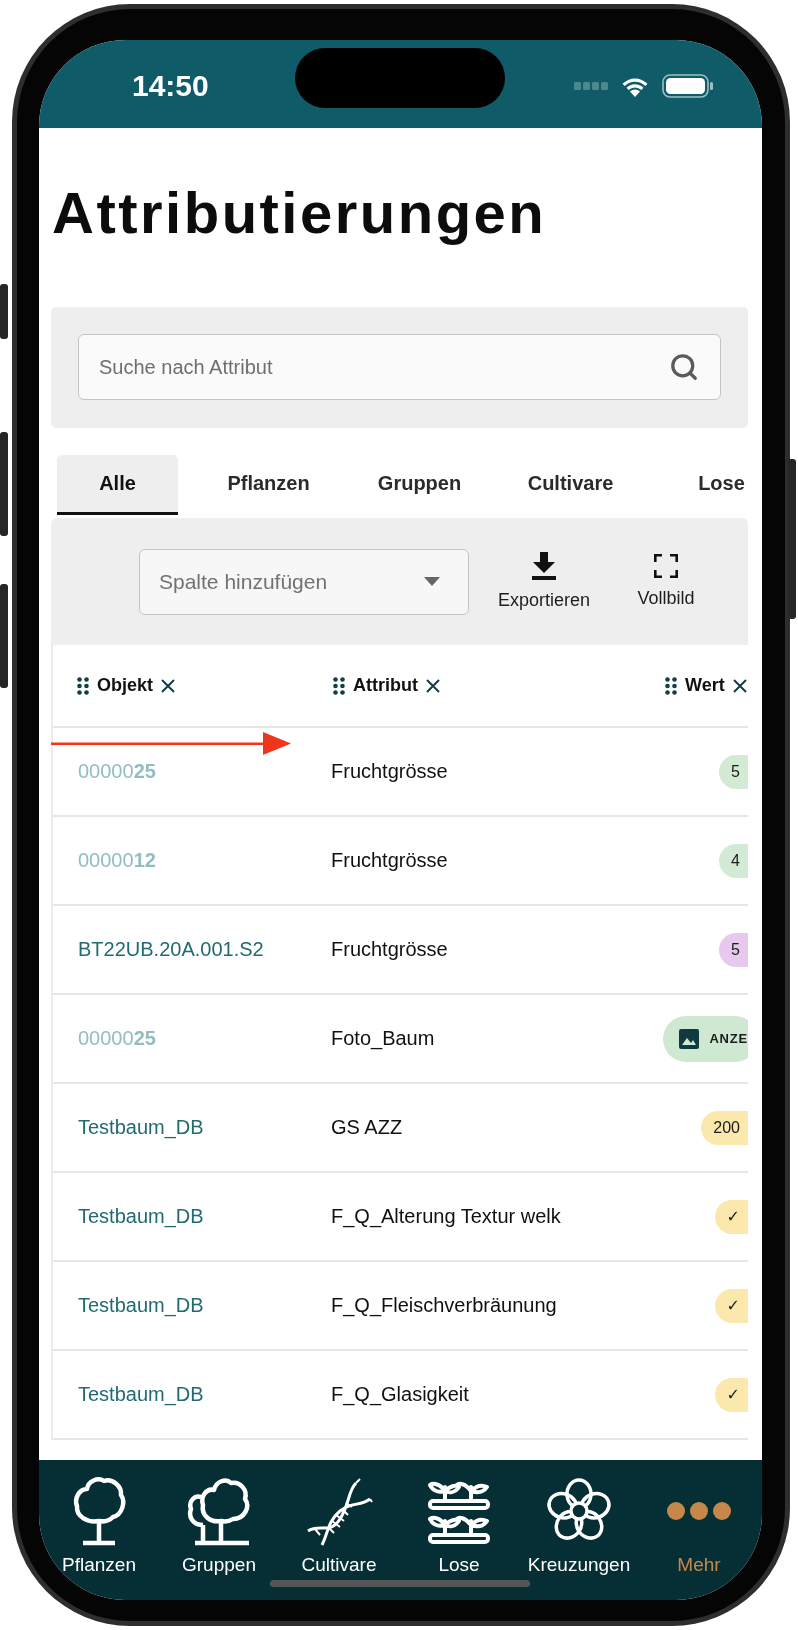 This screenshot has height=1630, width=798. What do you see at coordinates (117, 485) in the screenshot?
I see `filter-tab: Alle` at bounding box center [117, 485].